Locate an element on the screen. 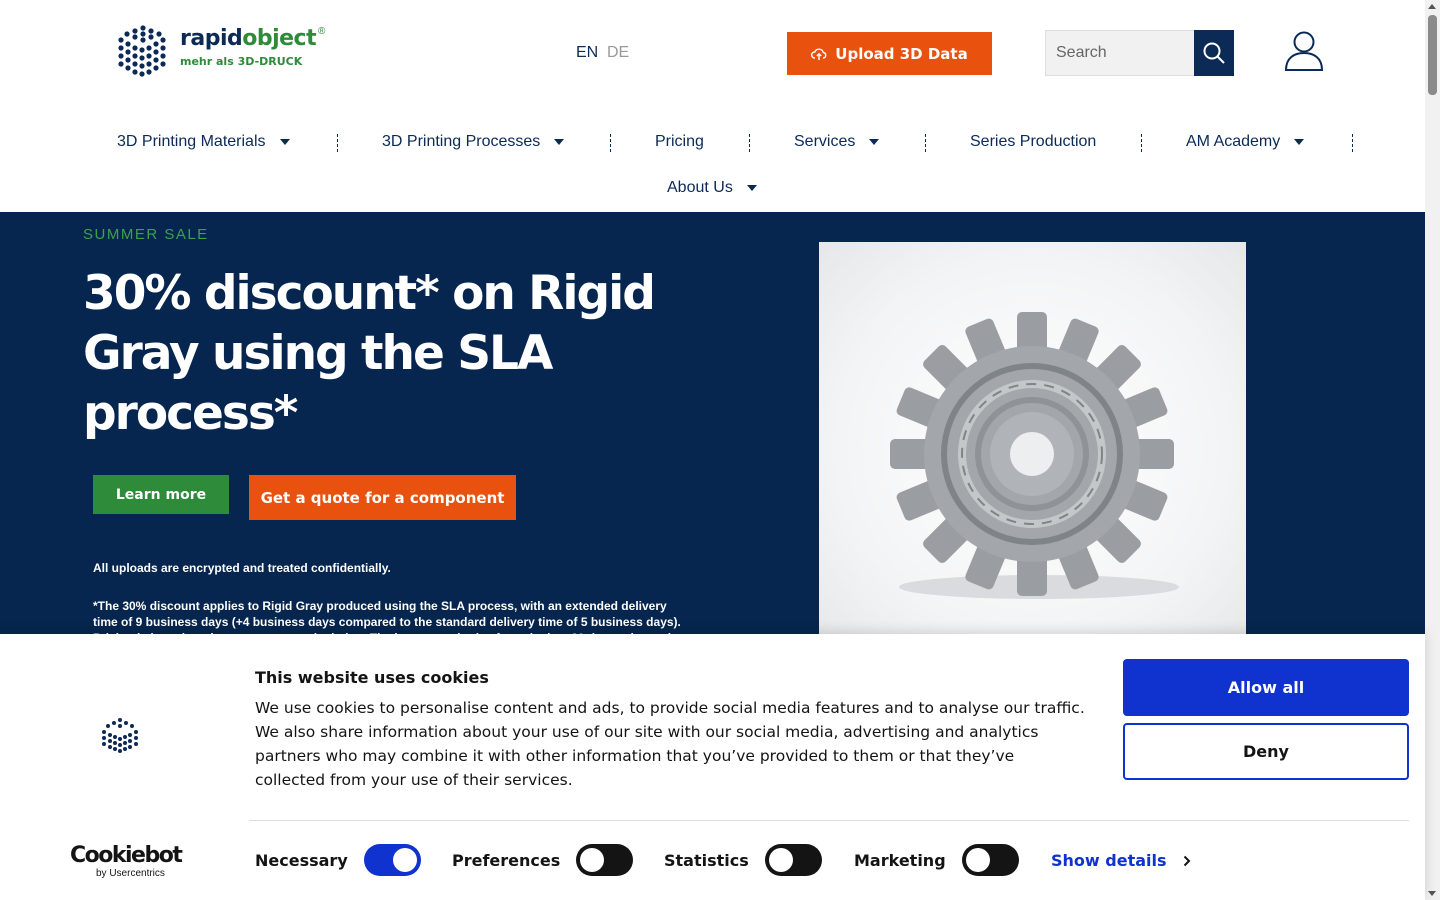 This screenshot has height=900, width=1440. hero-eyebrow: SUMMER SALE is located at coordinates (146, 234).